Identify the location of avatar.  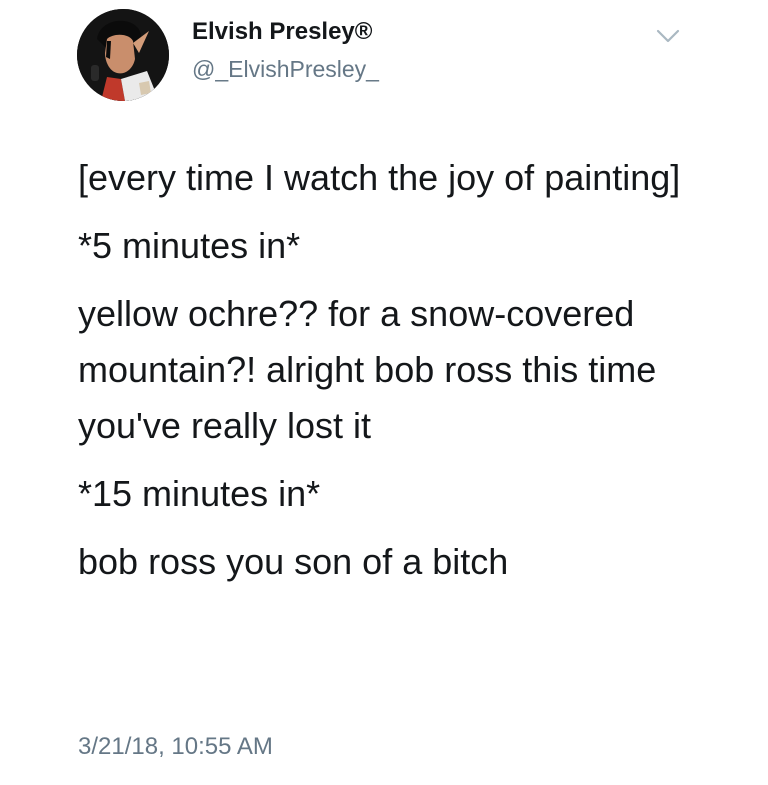
(123, 55).